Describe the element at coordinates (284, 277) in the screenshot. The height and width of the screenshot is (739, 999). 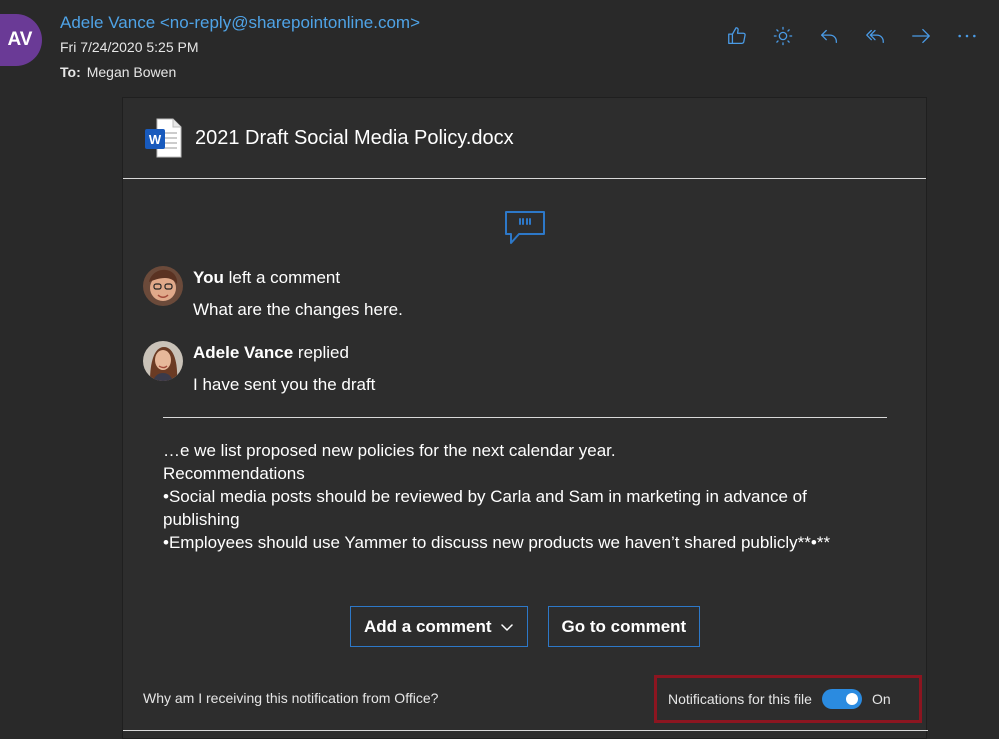
I see `comment-action: left a comment` at that location.